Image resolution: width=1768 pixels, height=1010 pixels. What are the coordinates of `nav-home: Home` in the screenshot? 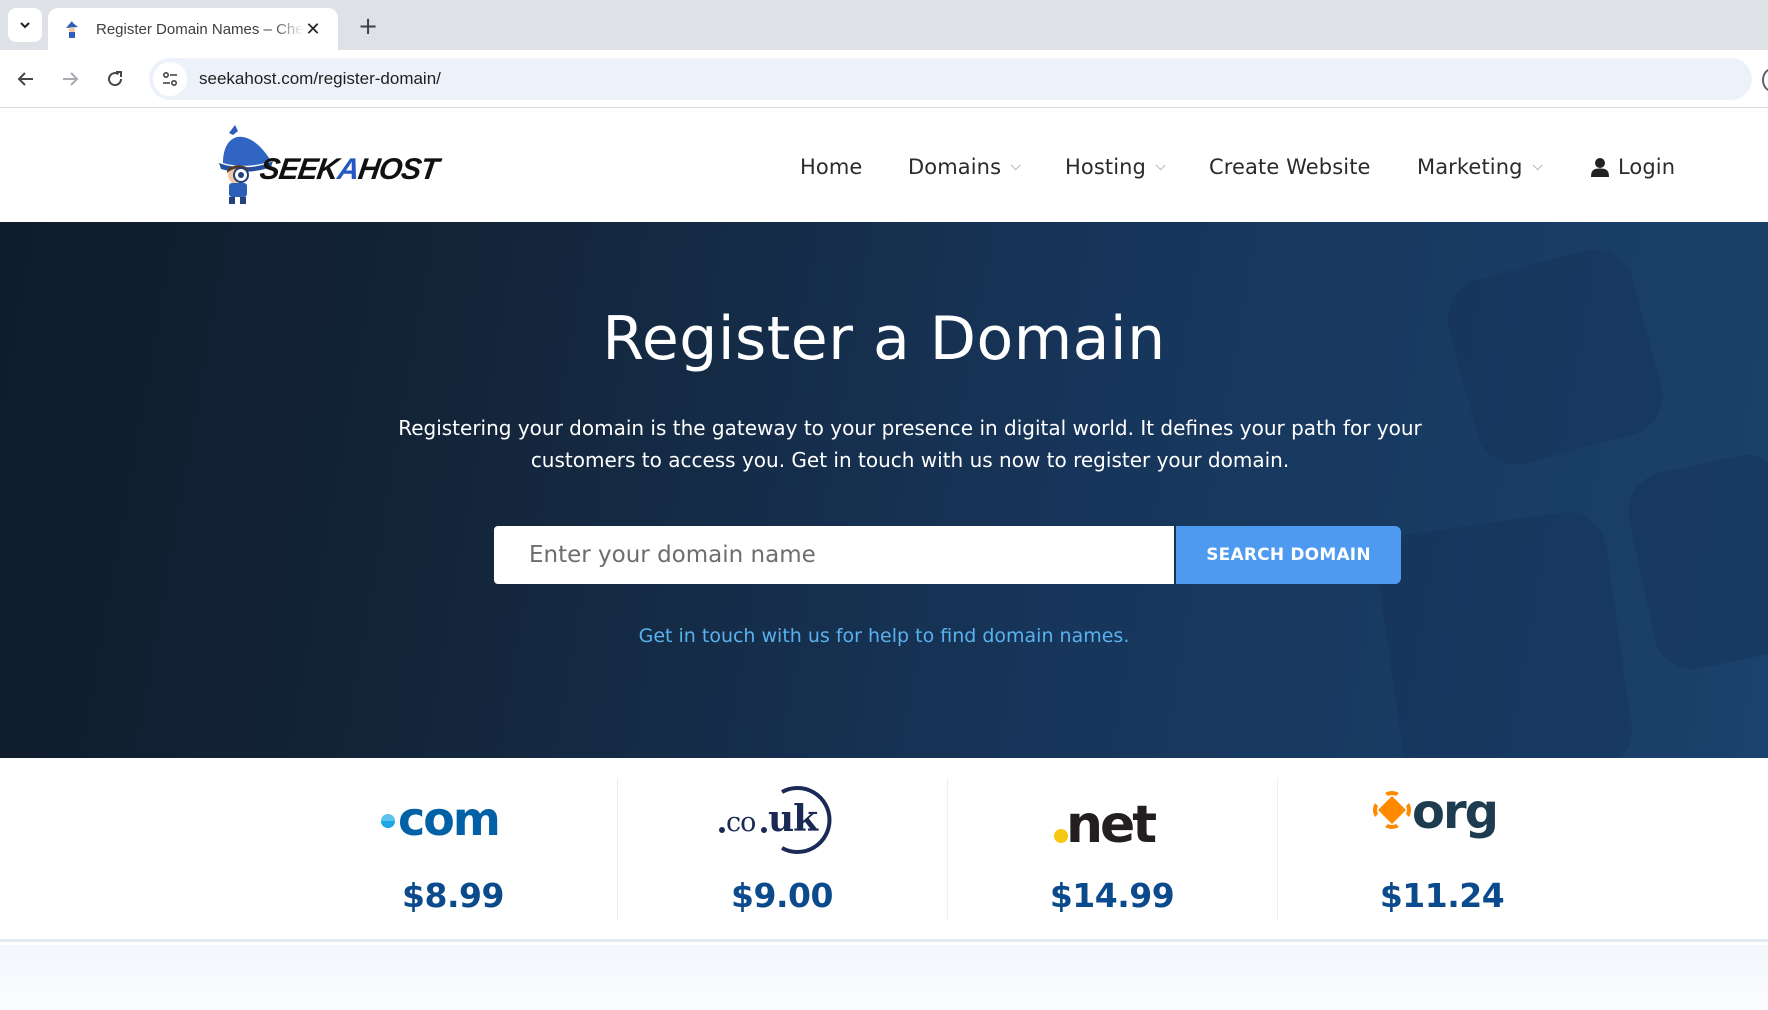 It's located at (831, 167).